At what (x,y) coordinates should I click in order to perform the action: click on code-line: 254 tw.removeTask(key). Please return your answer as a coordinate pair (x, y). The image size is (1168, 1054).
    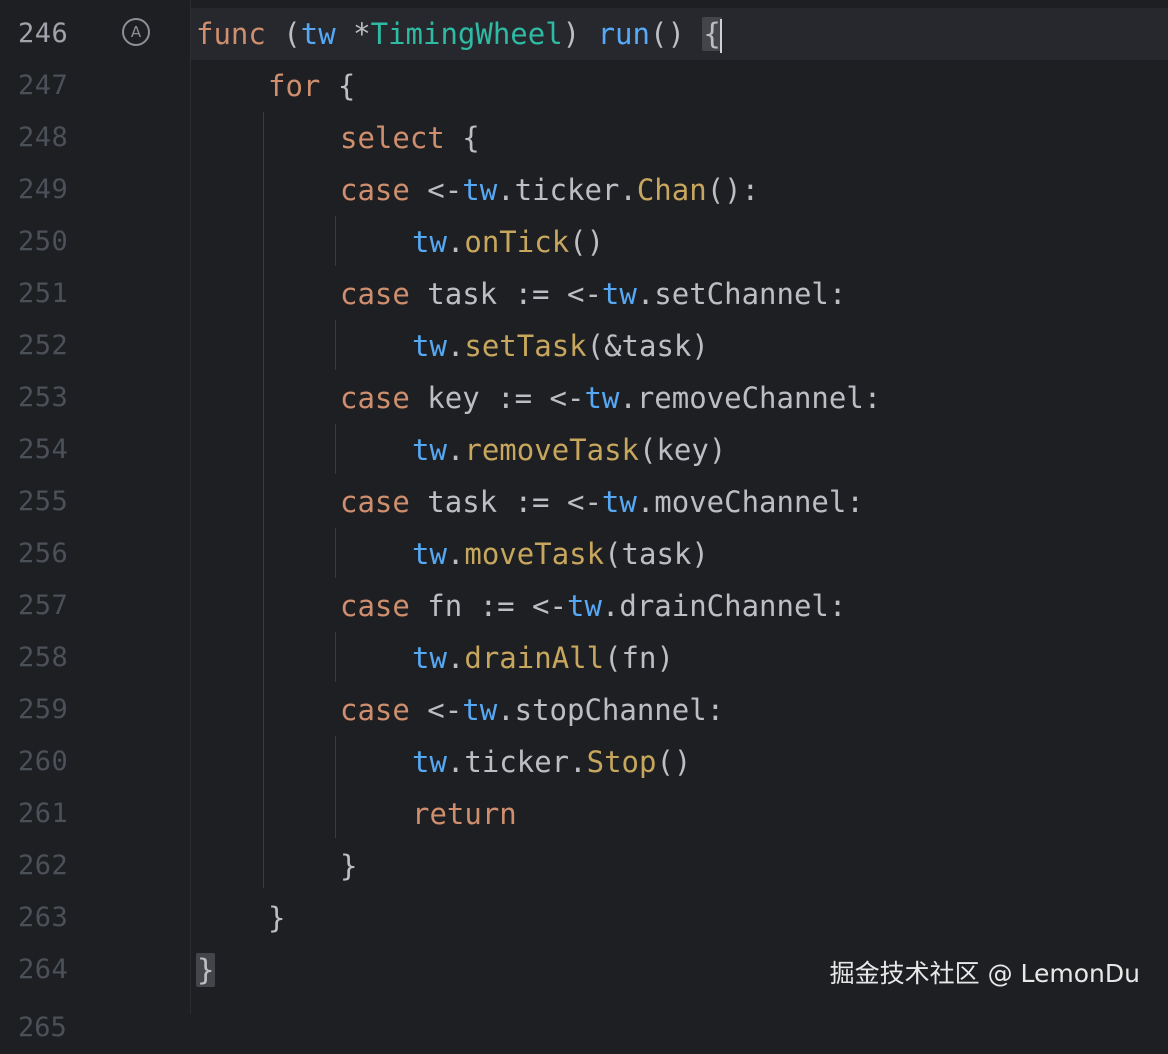
    Looking at the image, I should click on (584, 450).